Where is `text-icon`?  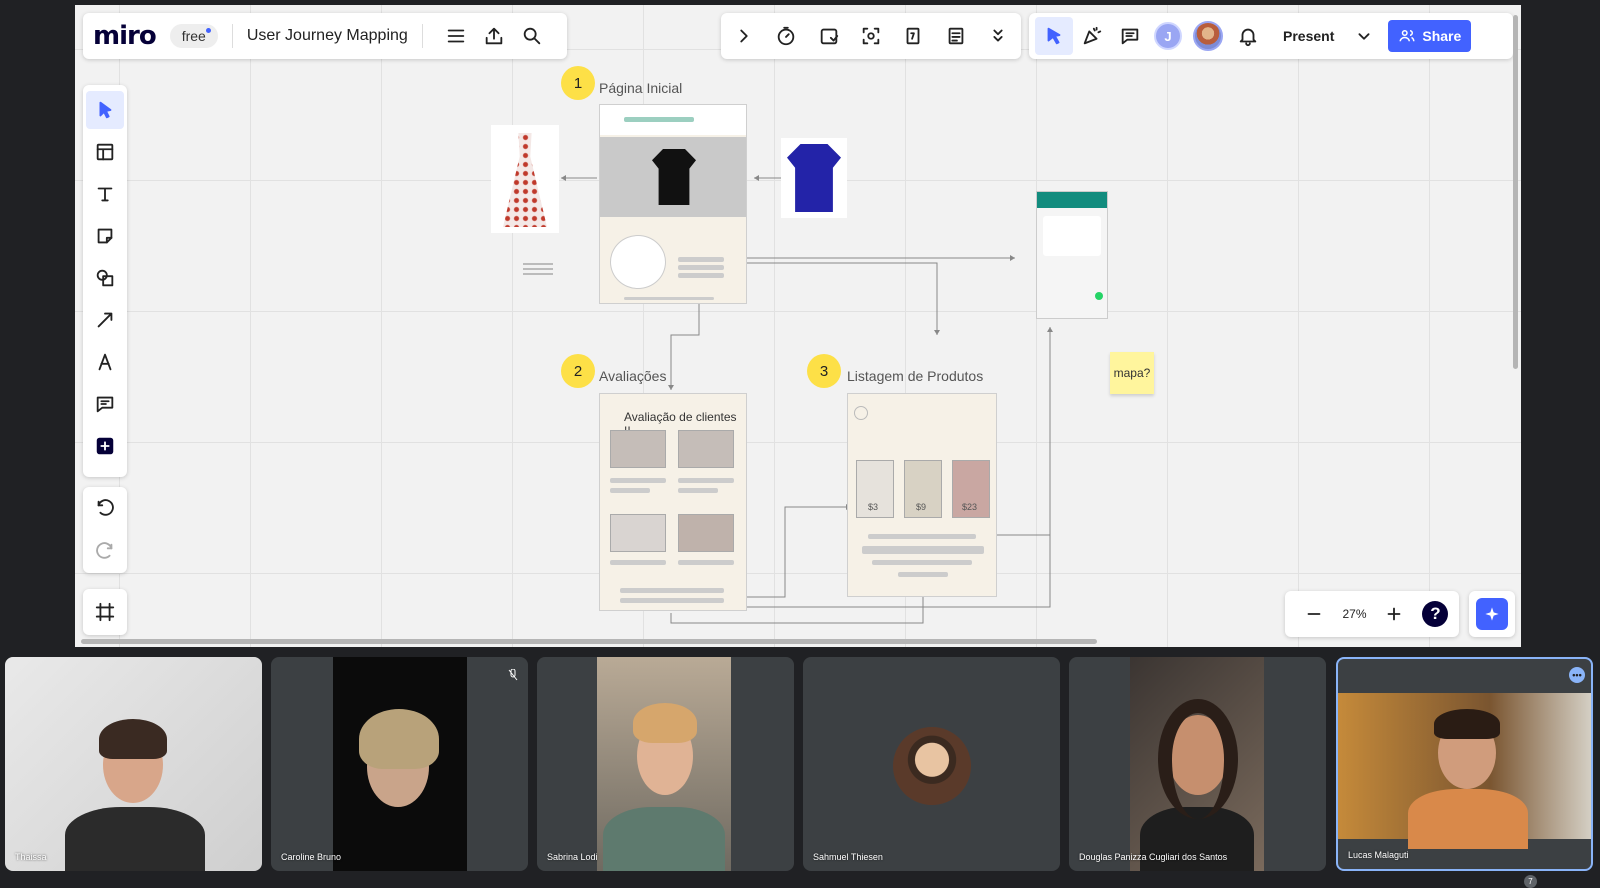 text-icon is located at coordinates (105, 194).